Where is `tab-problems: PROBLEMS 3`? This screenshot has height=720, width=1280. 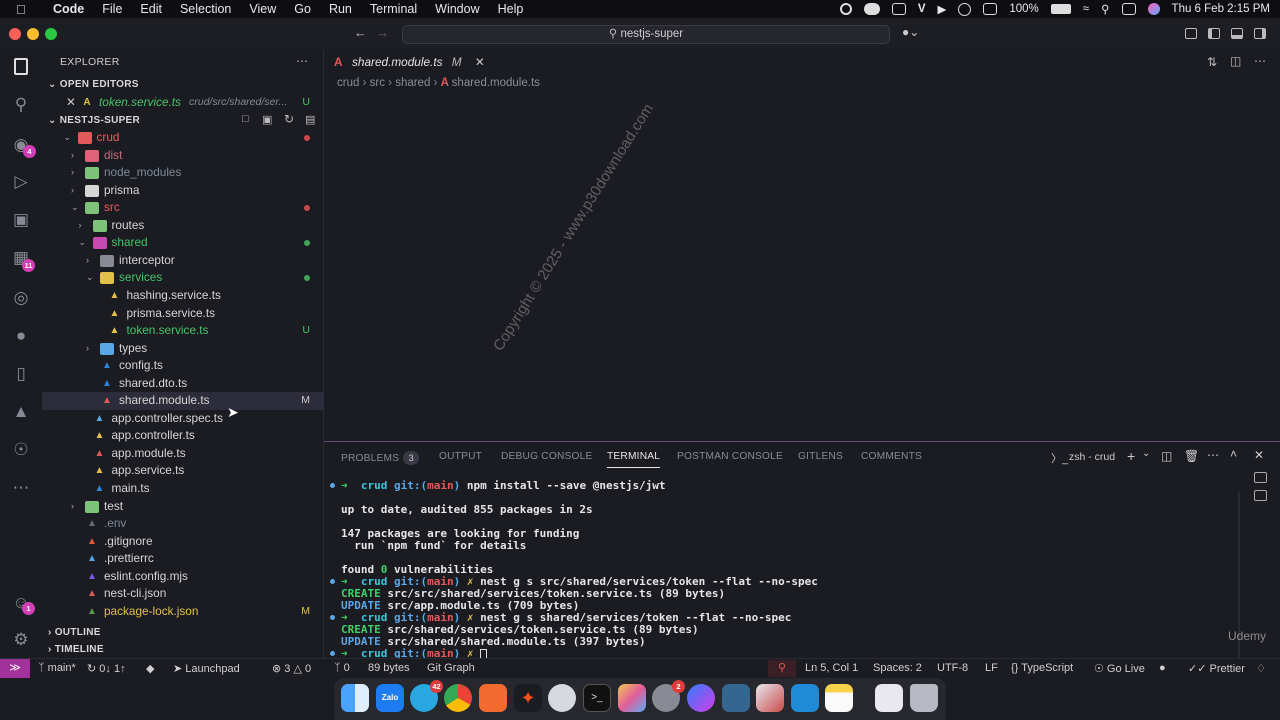
tab-problems: PROBLEMS 3 is located at coordinates (380, 458).